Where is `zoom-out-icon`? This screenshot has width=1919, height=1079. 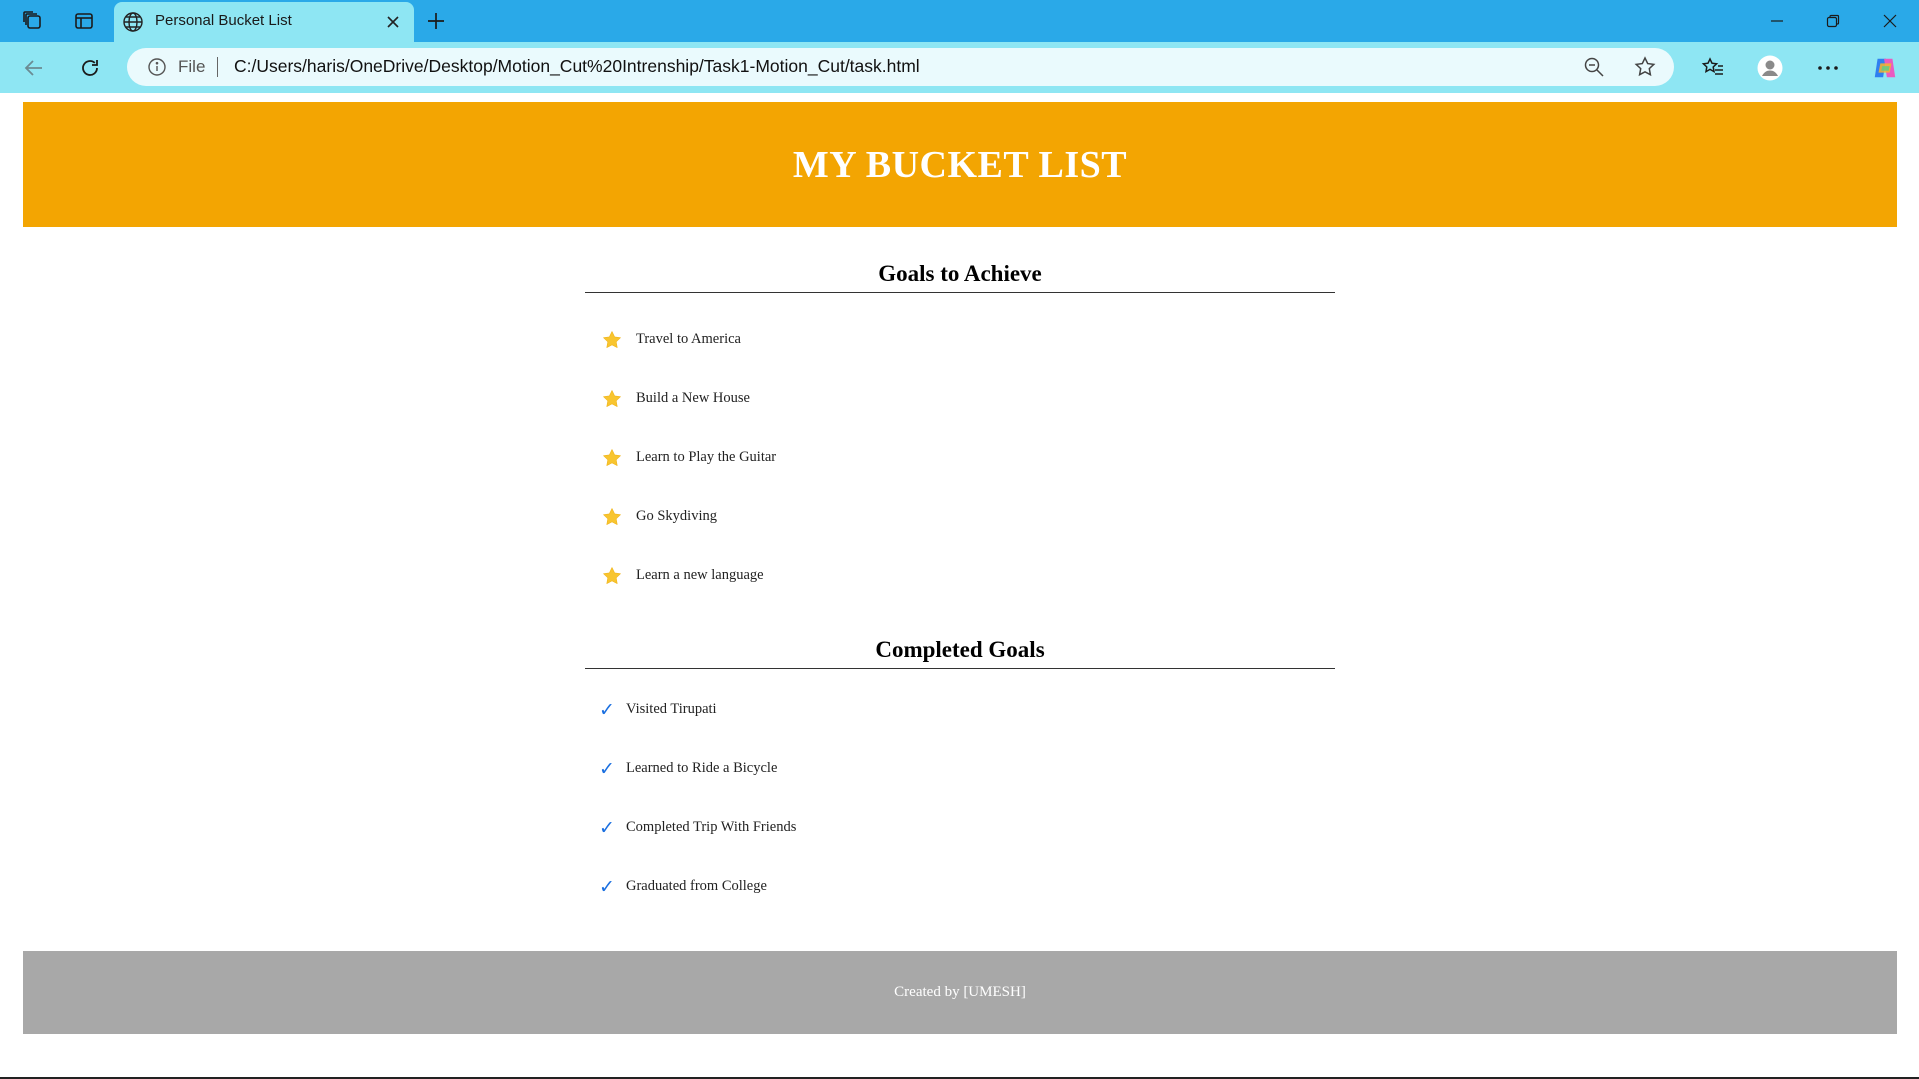 zoom-out-icon is located at coordinates (1594, 67).